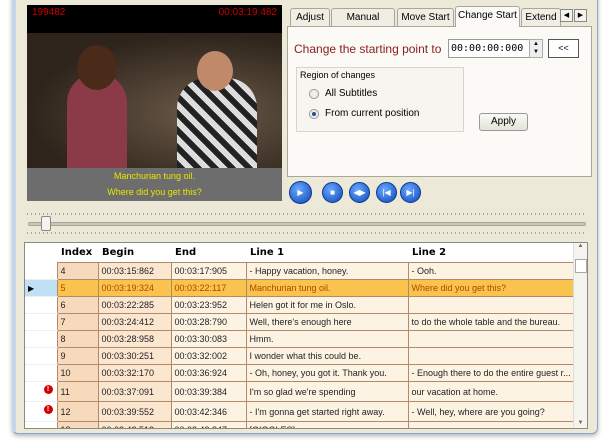  Describe the element at coordinates (208, 288) in the screenshot. I see `cell-end: 00:03:22:117` at that location.